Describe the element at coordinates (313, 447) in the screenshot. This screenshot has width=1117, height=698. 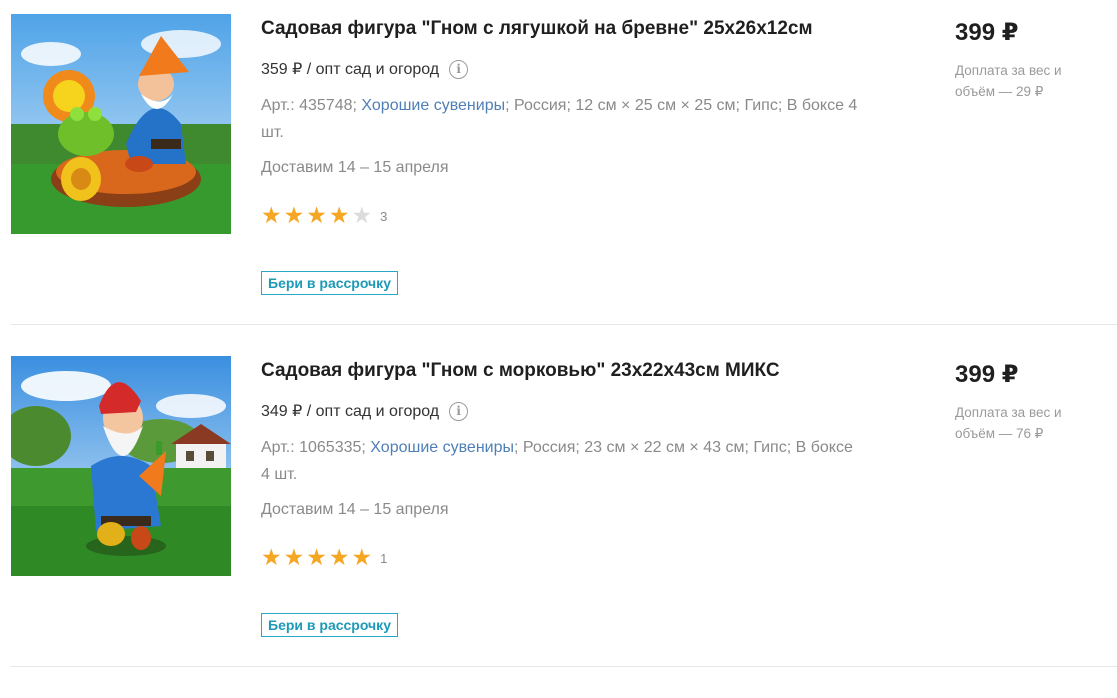
I see `specs-article: Арт.: 1065335;` at that location.